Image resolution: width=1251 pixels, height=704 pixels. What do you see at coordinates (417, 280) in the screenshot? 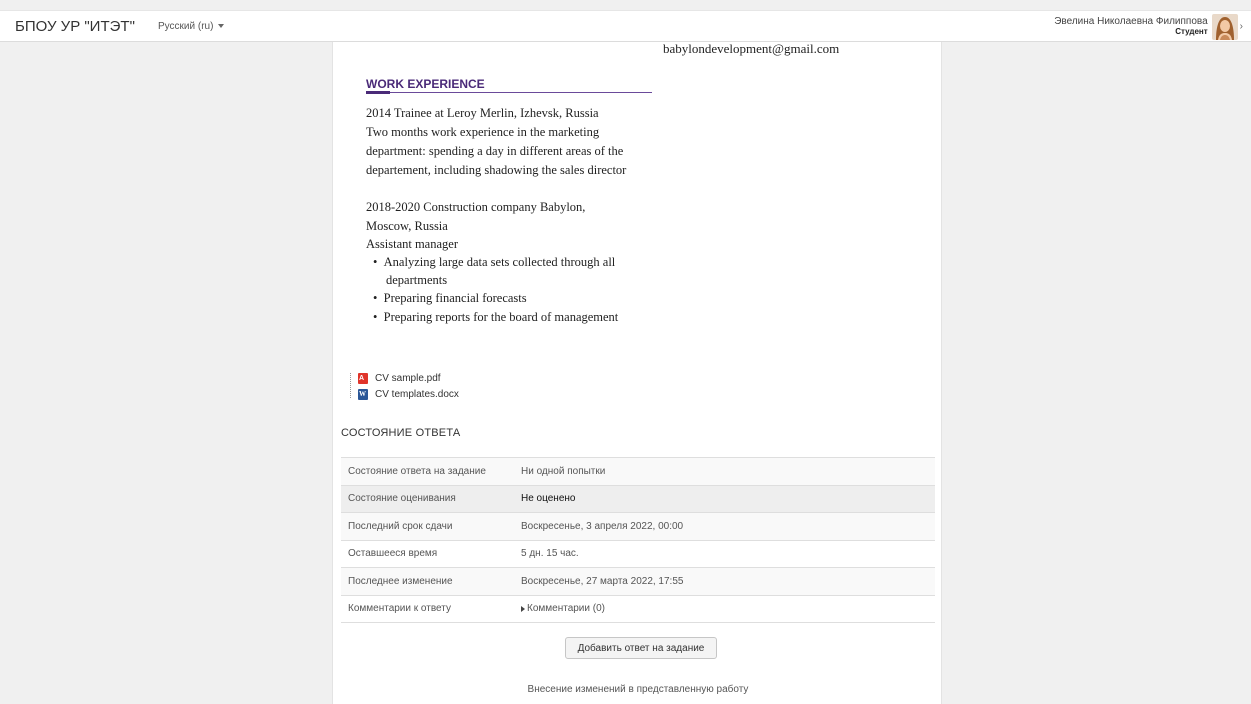
I see `cv-bullet-continuation: departments` at bounding box center [417, 280].